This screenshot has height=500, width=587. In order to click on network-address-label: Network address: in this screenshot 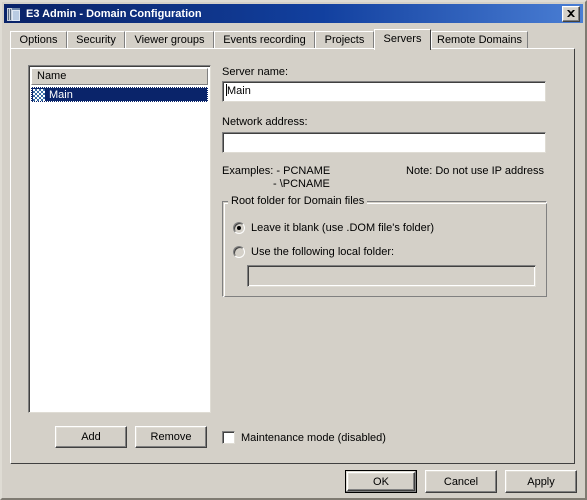, I will do `click(265, 122)`.